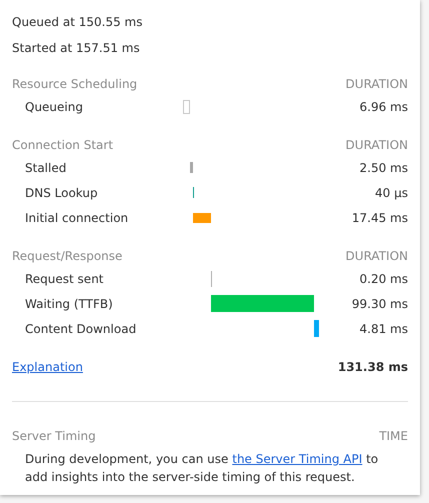 The width and height of the screenshot is (429, 503). What do you see at coordinates (65, 279) in the screenshot?
I see `timing-label: Request sent` at bounding box center [65, 279].